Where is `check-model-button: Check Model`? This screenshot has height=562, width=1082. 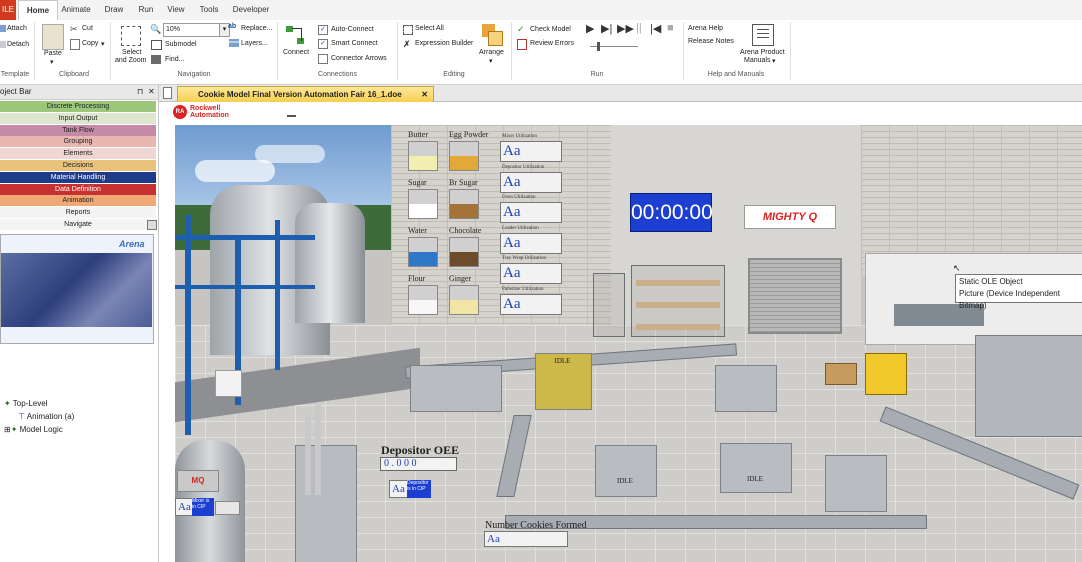
check-model-button: Check Model is located at coordinates (550, 29).